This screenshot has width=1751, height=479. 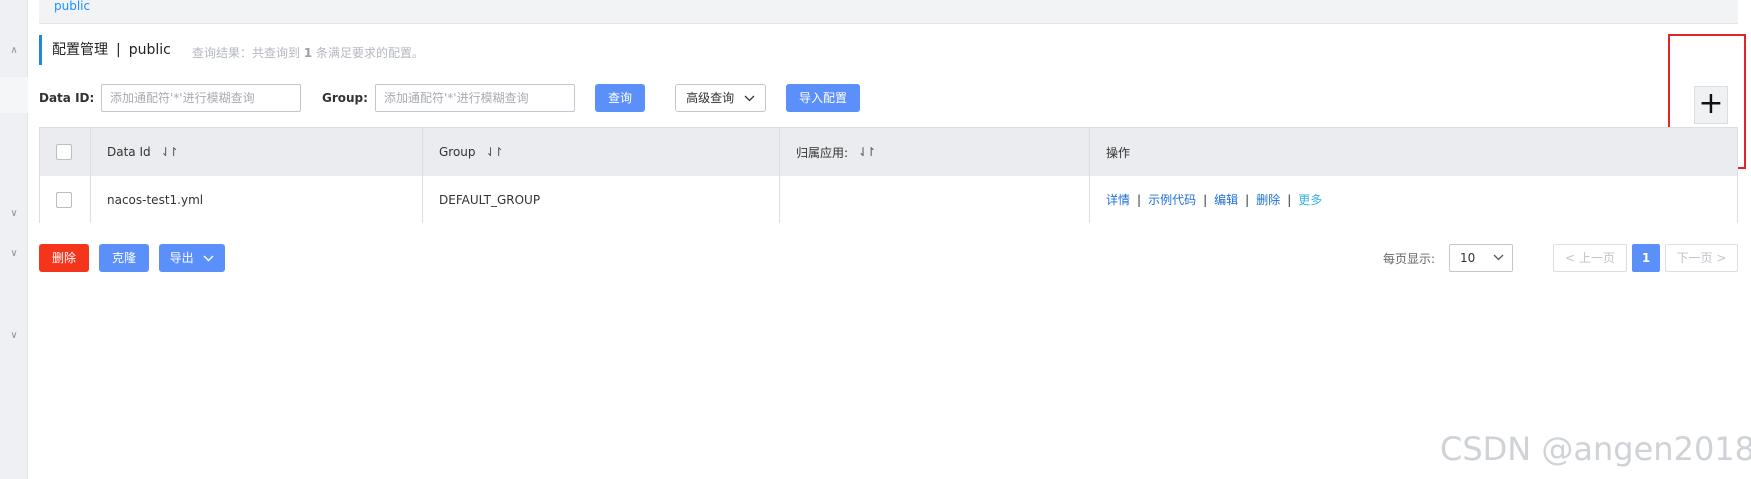 What do you see at coordinates (1481, 258) in the screenshot?
I see `page-size-select: 10` at bounding box center [1481, 258].